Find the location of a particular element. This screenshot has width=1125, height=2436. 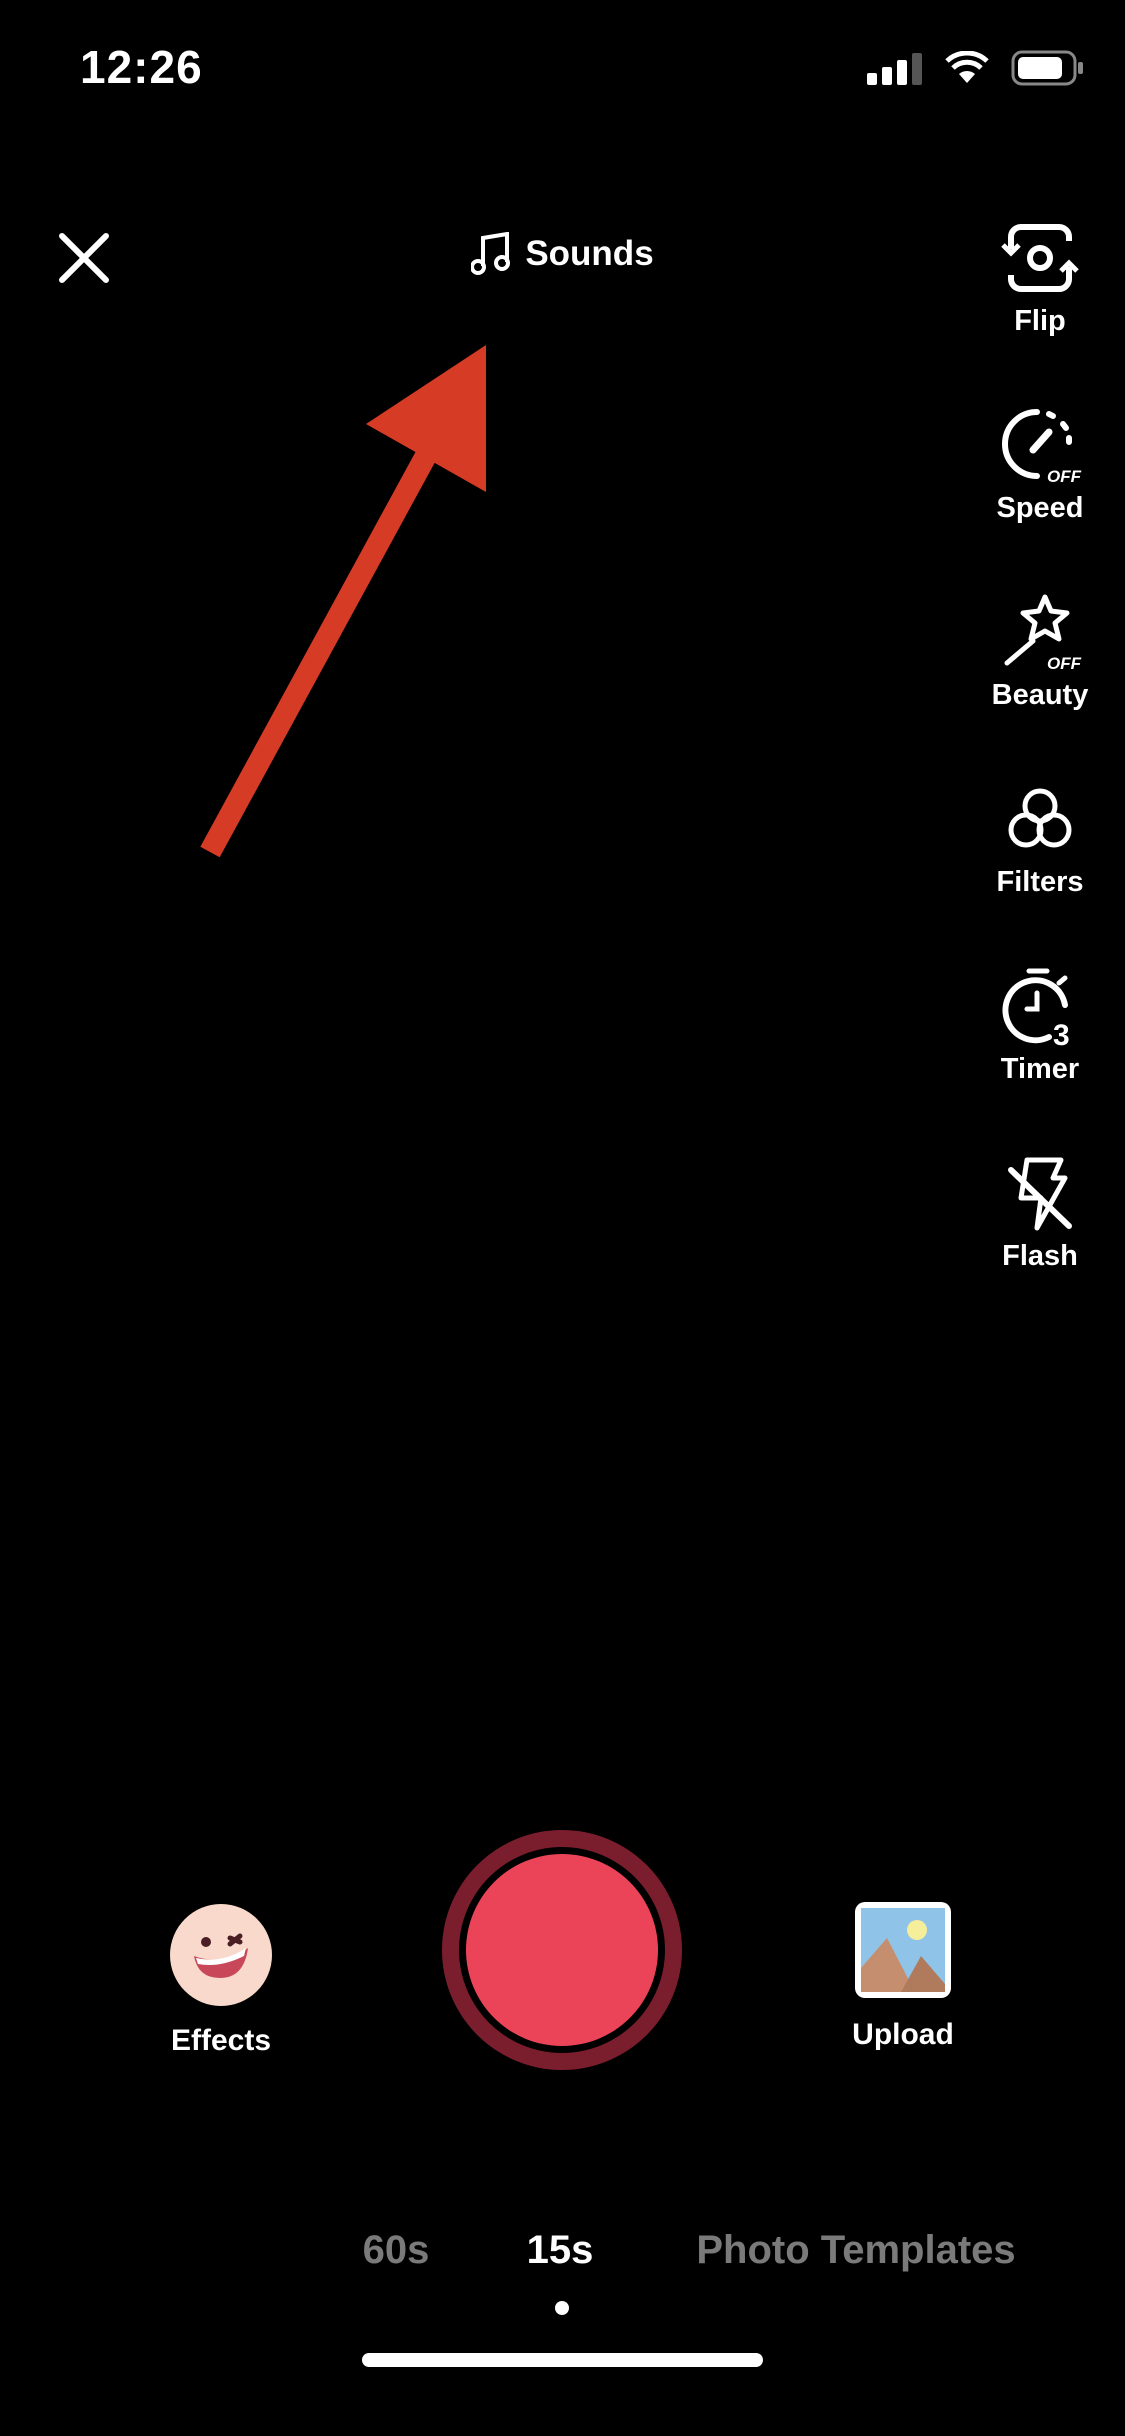

cellular-signal-icon is located at coordinates (894, 69).